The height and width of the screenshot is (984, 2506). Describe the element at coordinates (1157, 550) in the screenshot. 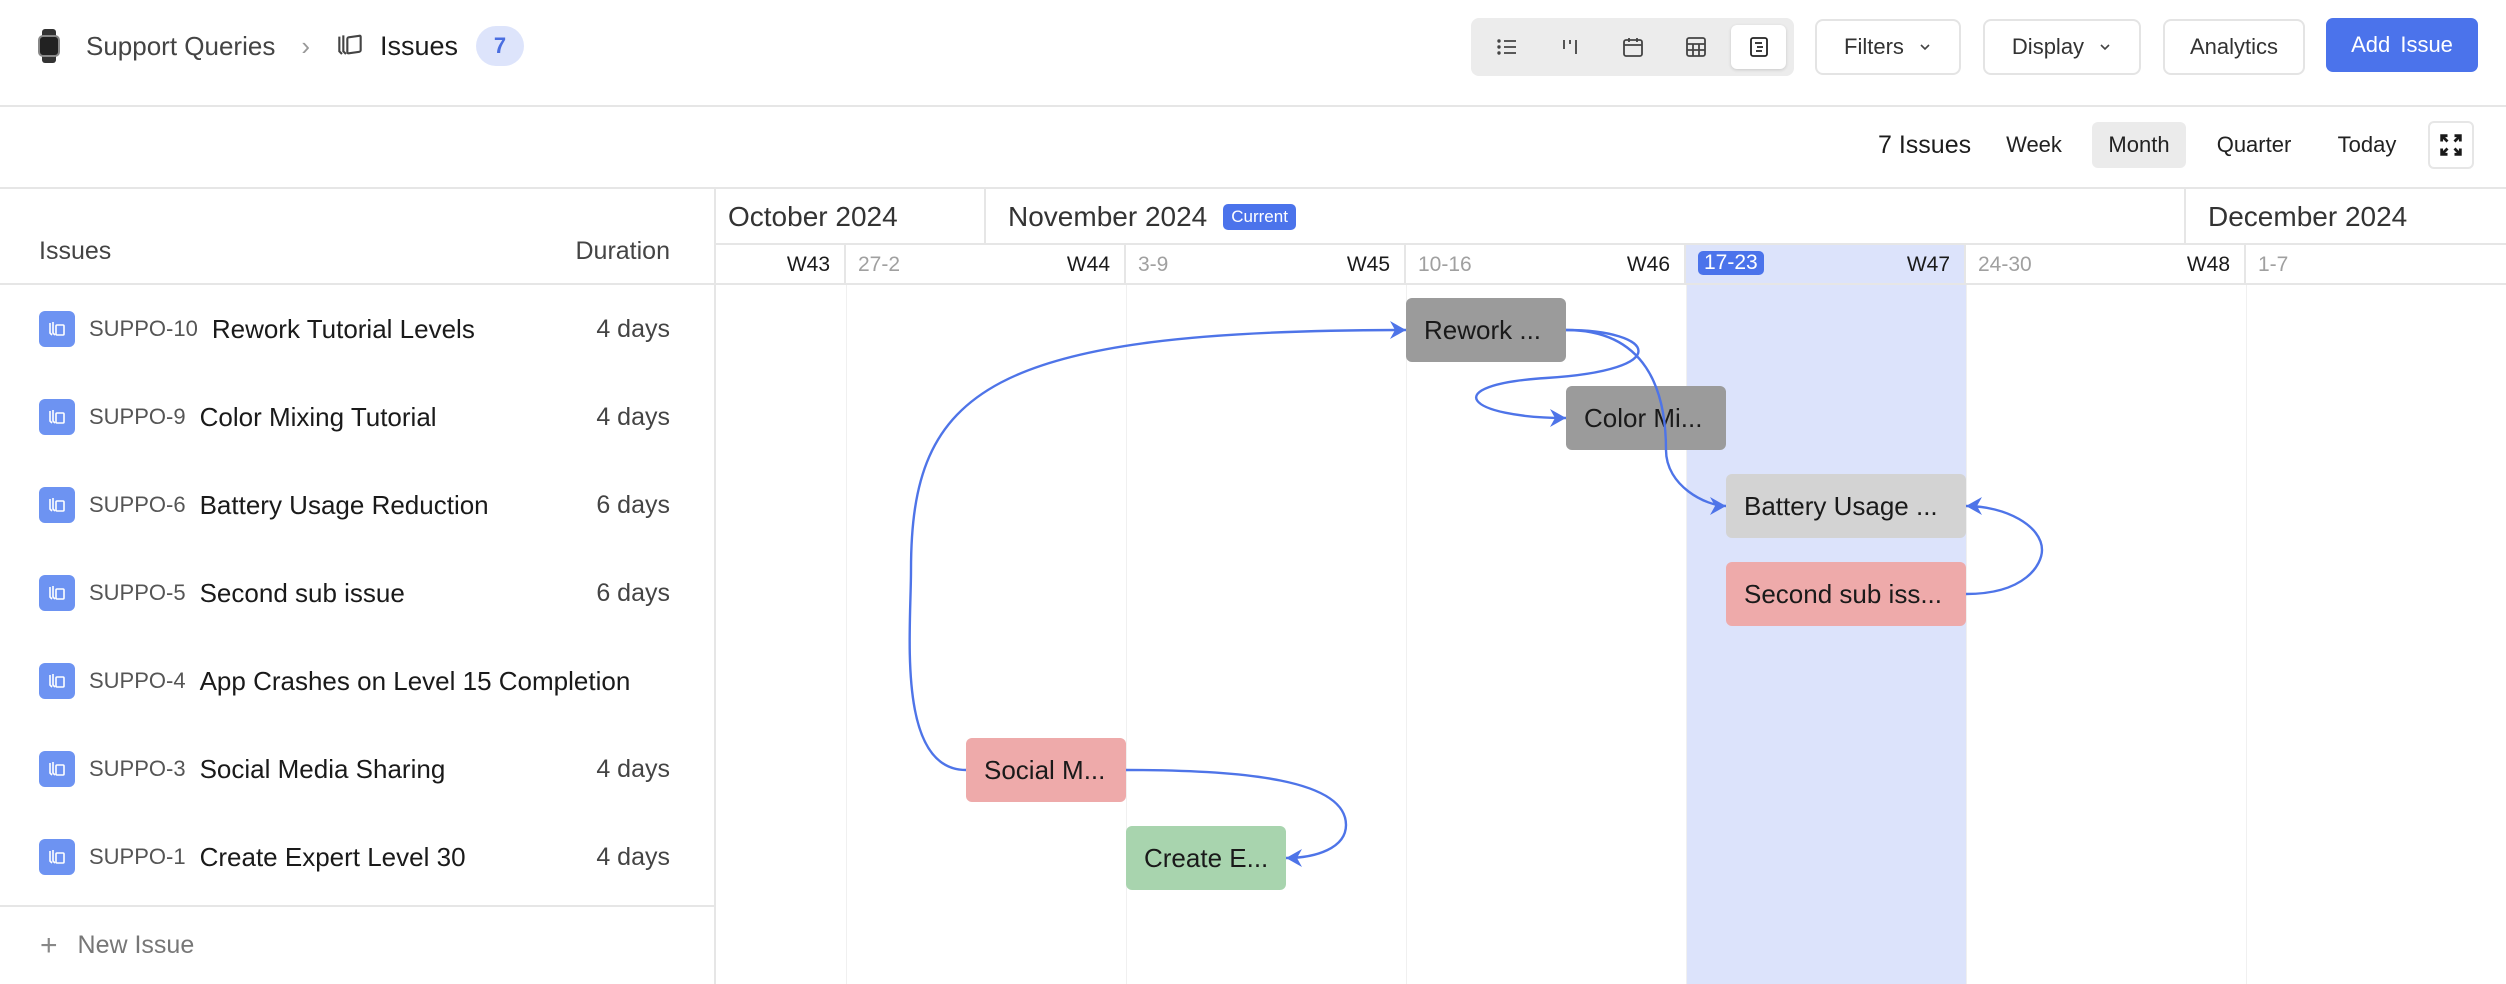

I see `dependency-link` at that location.